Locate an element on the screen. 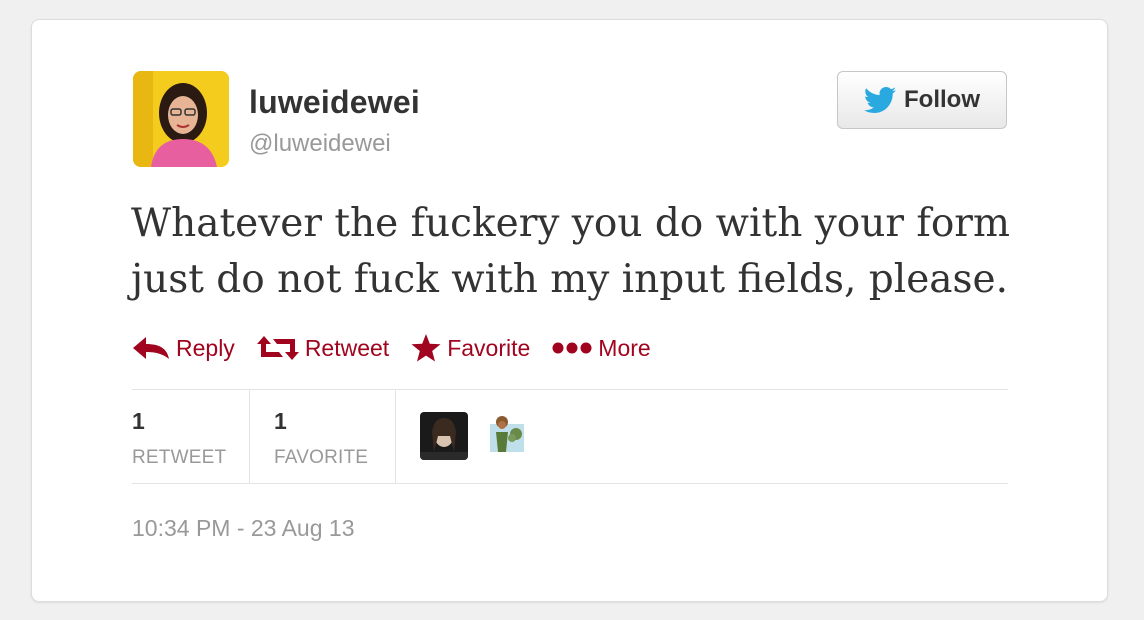 This screenshot has height=620, width=1144. display-name: luweidewei is located at coordinates (334, 102).